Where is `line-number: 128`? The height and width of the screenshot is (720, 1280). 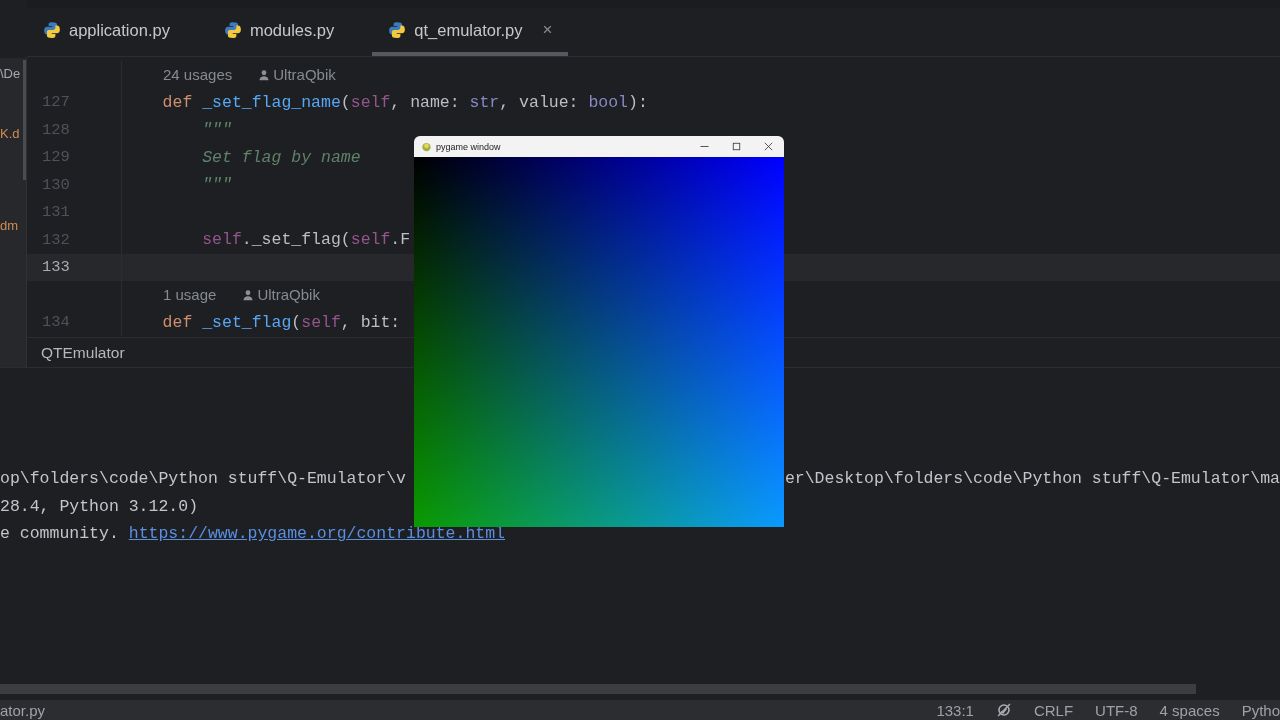 line-number: 128 is located at coordinates (56, 129).